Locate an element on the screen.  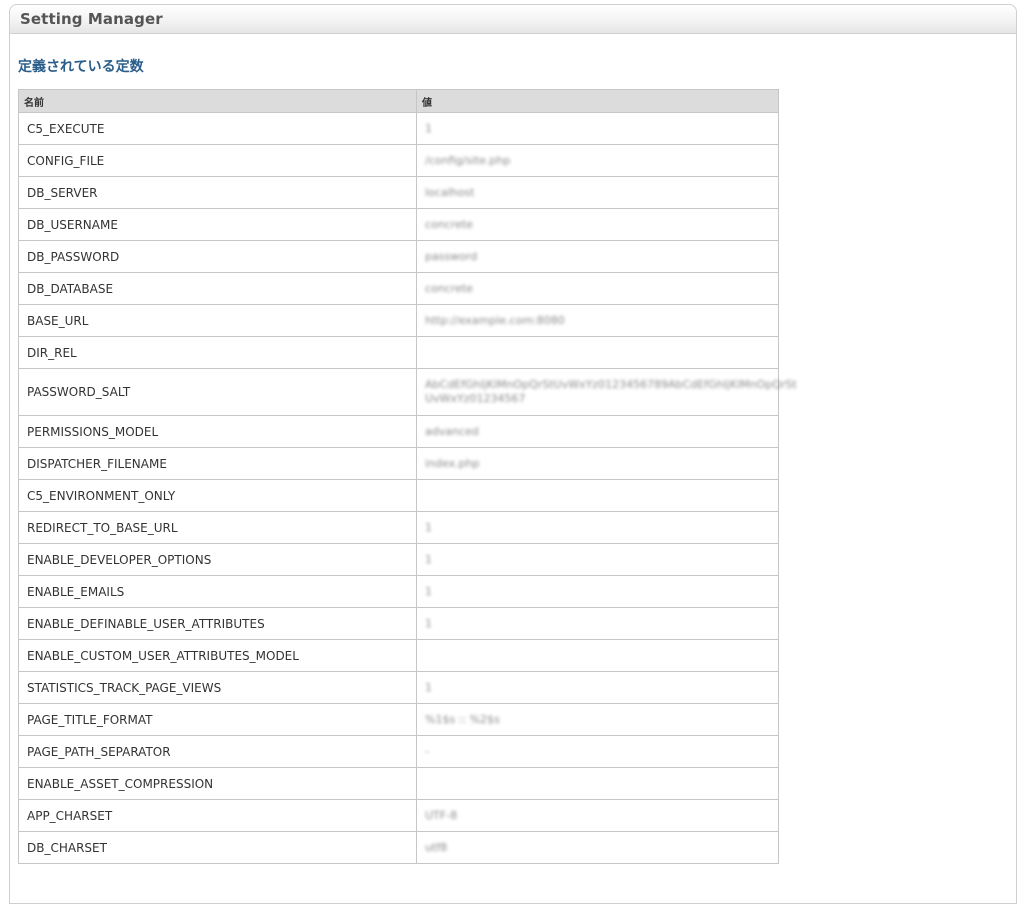
table-row: ENABLE_CUSTOM_USER_ATTRIBUTES_MODEL is located at coordinates (398, 655).